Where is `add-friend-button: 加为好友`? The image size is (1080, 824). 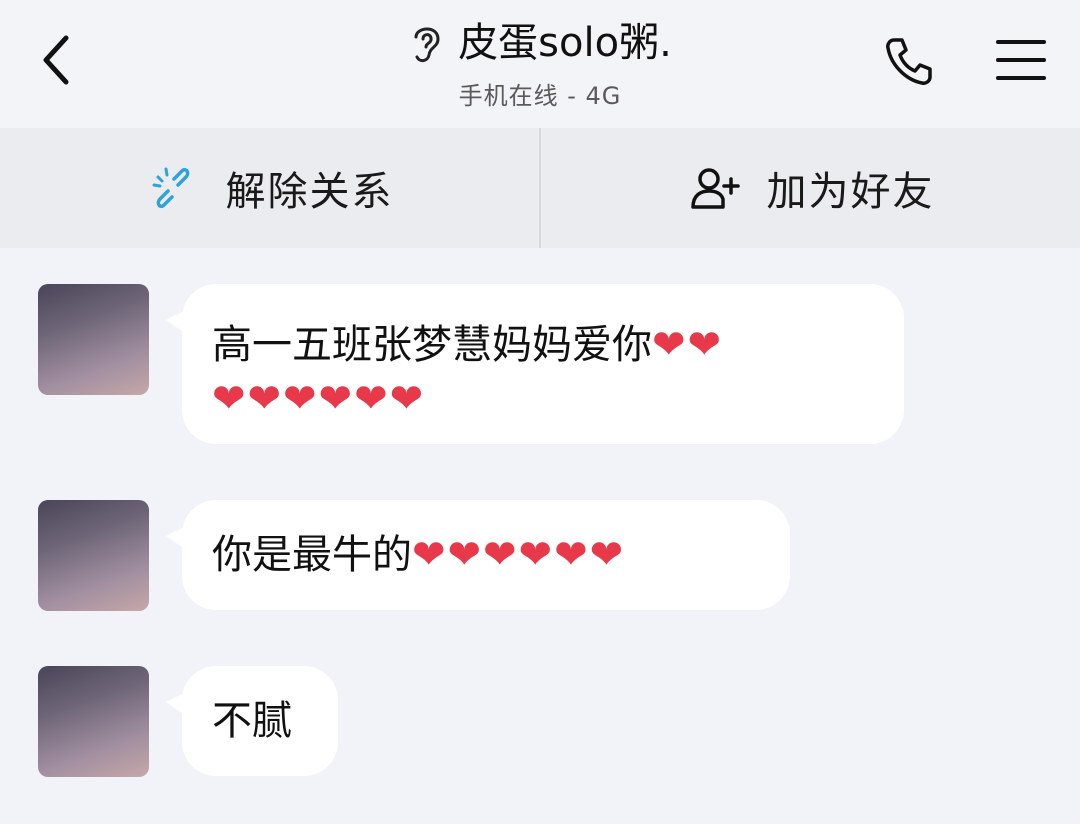
add-friend-button: 加为好友 is located at coordinates (810, 188).